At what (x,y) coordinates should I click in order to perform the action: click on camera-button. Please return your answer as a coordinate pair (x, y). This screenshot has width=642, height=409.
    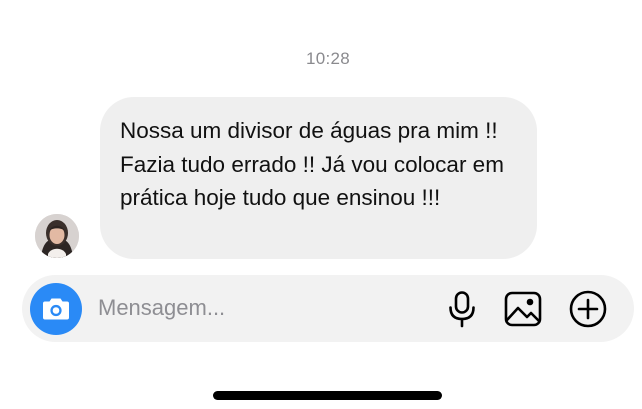
    Looking at the image, I should click on (56, 309).